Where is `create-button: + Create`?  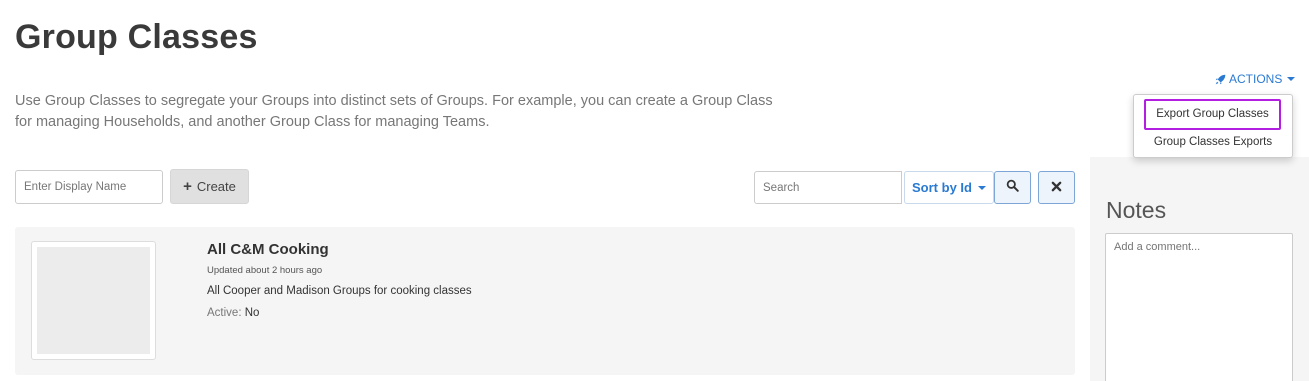 create-button: + Create is located at coordinates (209, 186).